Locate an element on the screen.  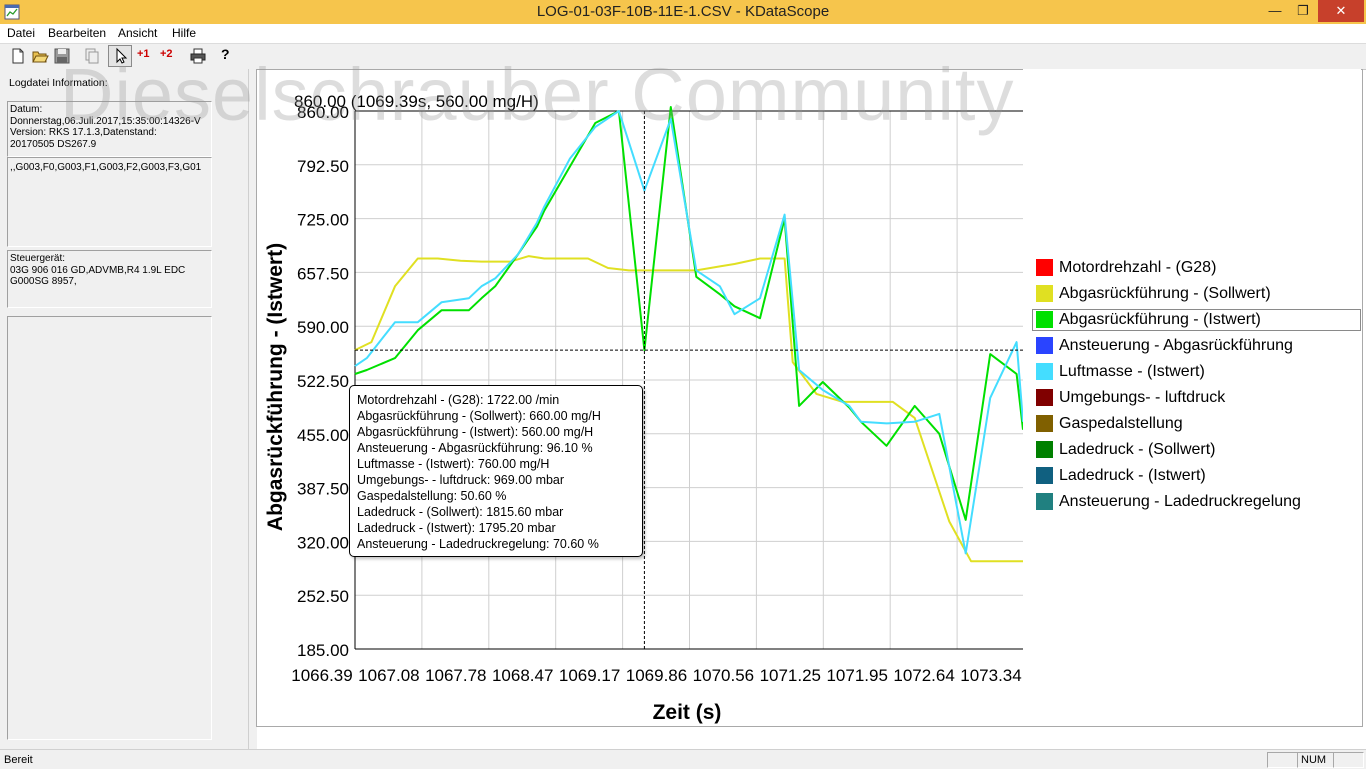
legend-item: Gaspedalstellung is located at coordinates (1195, 424).